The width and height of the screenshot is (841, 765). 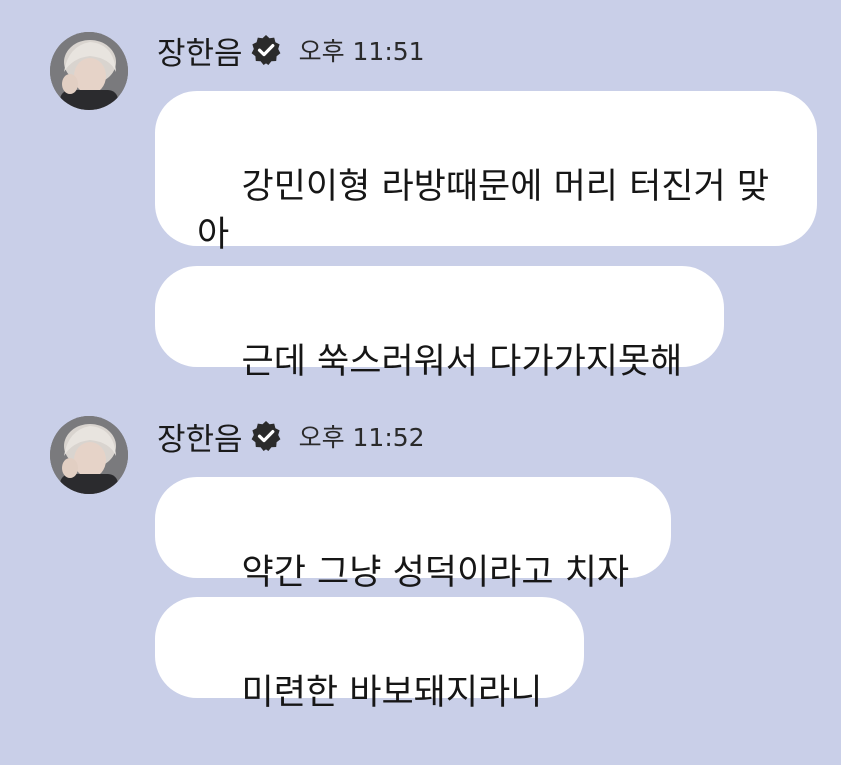 What do you see at coordinates (440, 324) in the screenshot?
I see `message-bubble: 근데 쑥스러워서 다가가지못해` at bounding box center [440, 324].